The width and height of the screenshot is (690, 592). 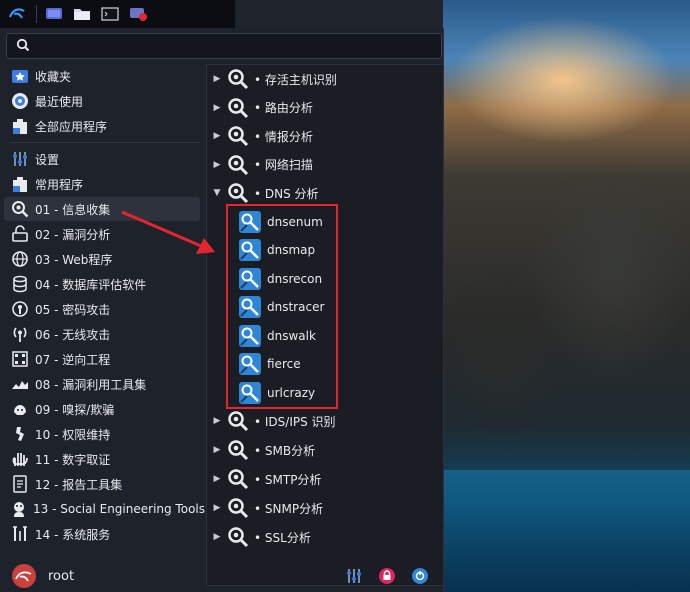 What do you see at coordinates (168, 232) in the screenshot?
I see `annotation-arrow-icon` at bounding box center [168, 232].